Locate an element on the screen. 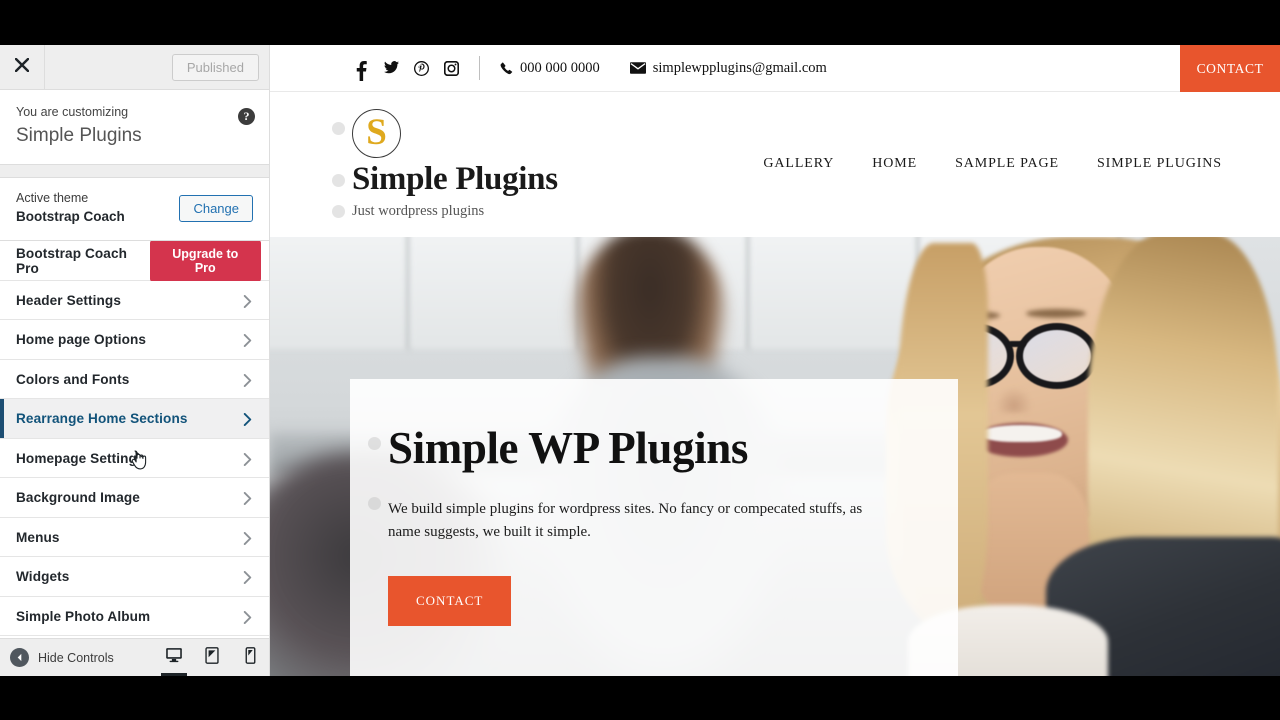 This screenshot has height=720, width=1280. shortcut-edit-hero-title is located at coordinates (374, 443).